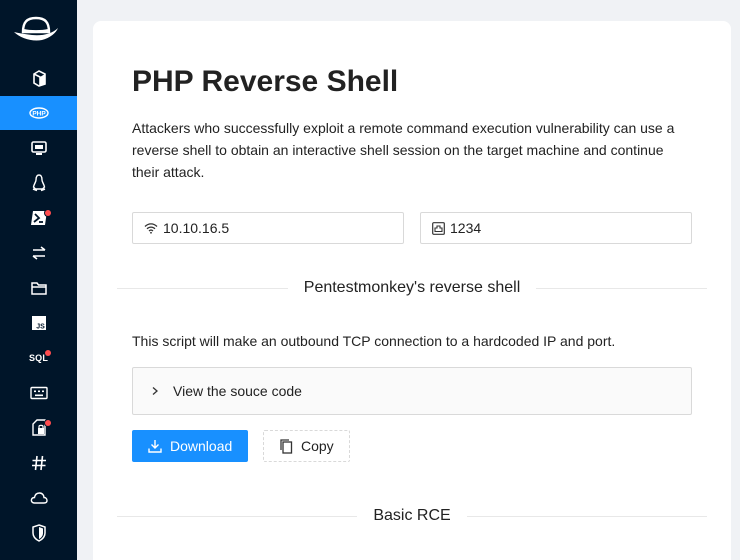 Image resolution: width=740 pixels, height=560 pixels. I want to click on folder-icon, so click(38, 288).